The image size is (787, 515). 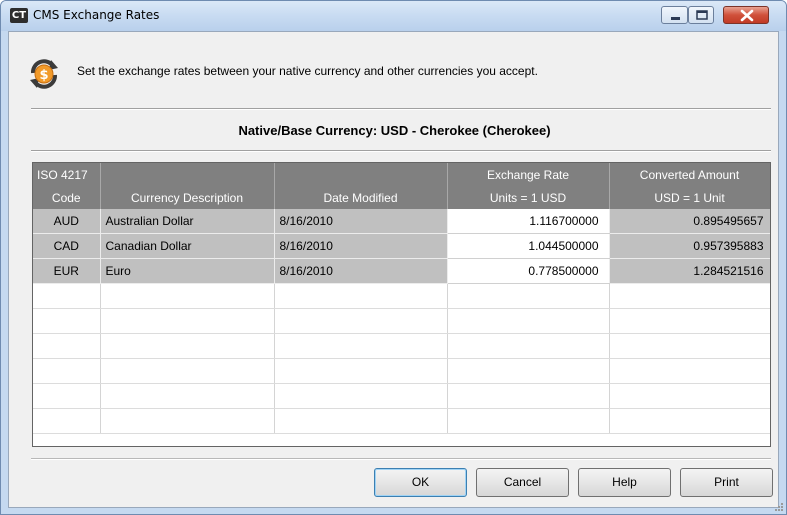 I want to click on code-cell: EUR, so click(x=67, y=271).